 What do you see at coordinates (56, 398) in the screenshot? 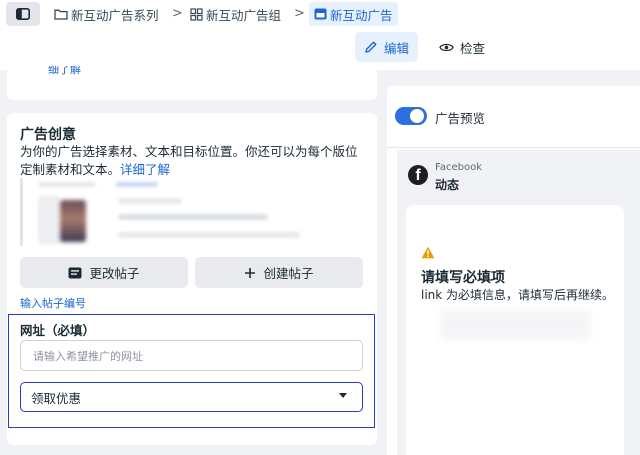
I see `call-to-action-value: 领取优惠` at bounding box center [56, 398].